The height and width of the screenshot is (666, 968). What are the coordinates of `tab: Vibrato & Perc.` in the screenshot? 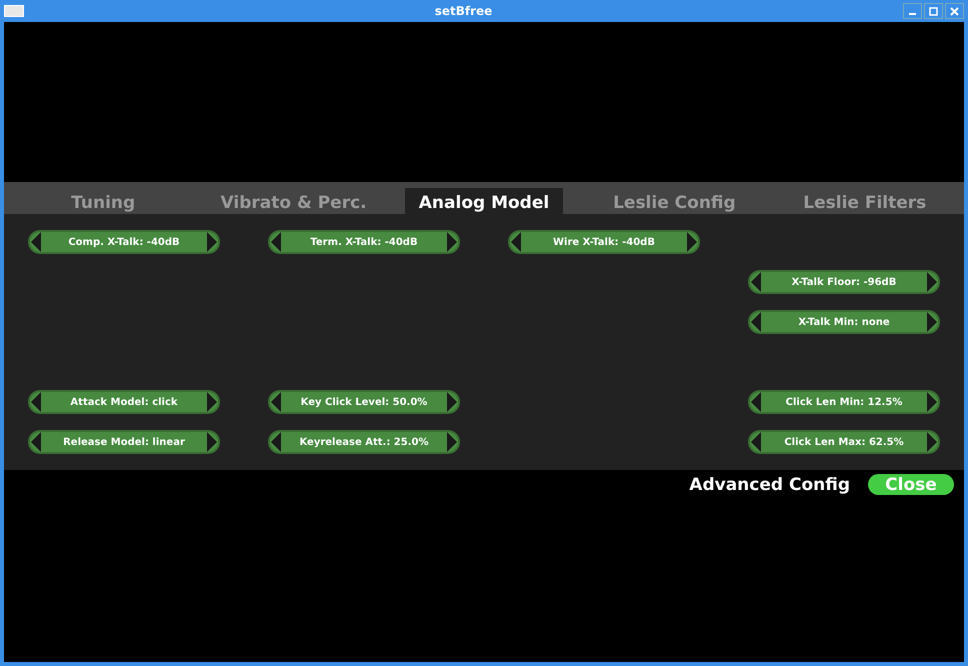 It's located at (293, 201).